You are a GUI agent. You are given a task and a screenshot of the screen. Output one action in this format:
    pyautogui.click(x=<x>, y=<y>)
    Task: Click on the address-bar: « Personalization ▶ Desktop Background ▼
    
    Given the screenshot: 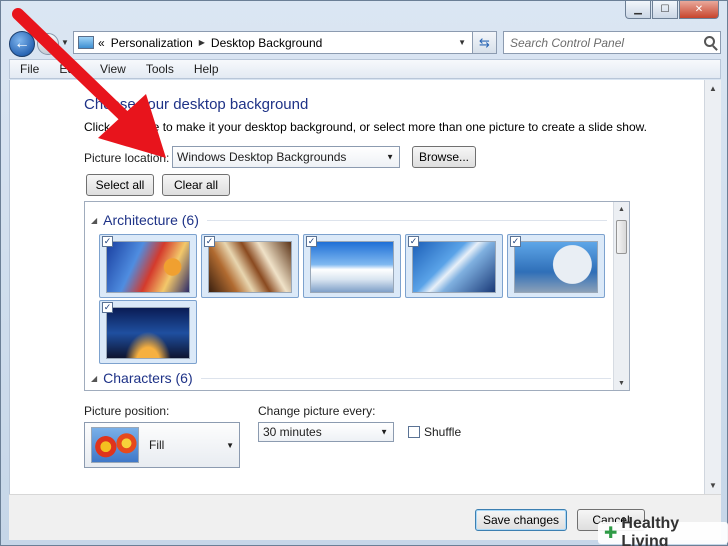 What is the action you would take?
    pyautogui.click(x=273, y=42)
    